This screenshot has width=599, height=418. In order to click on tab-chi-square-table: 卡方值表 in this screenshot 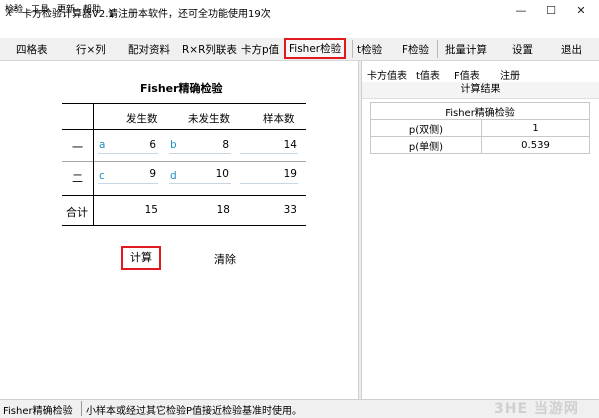, I will do `click(387, 74)`.